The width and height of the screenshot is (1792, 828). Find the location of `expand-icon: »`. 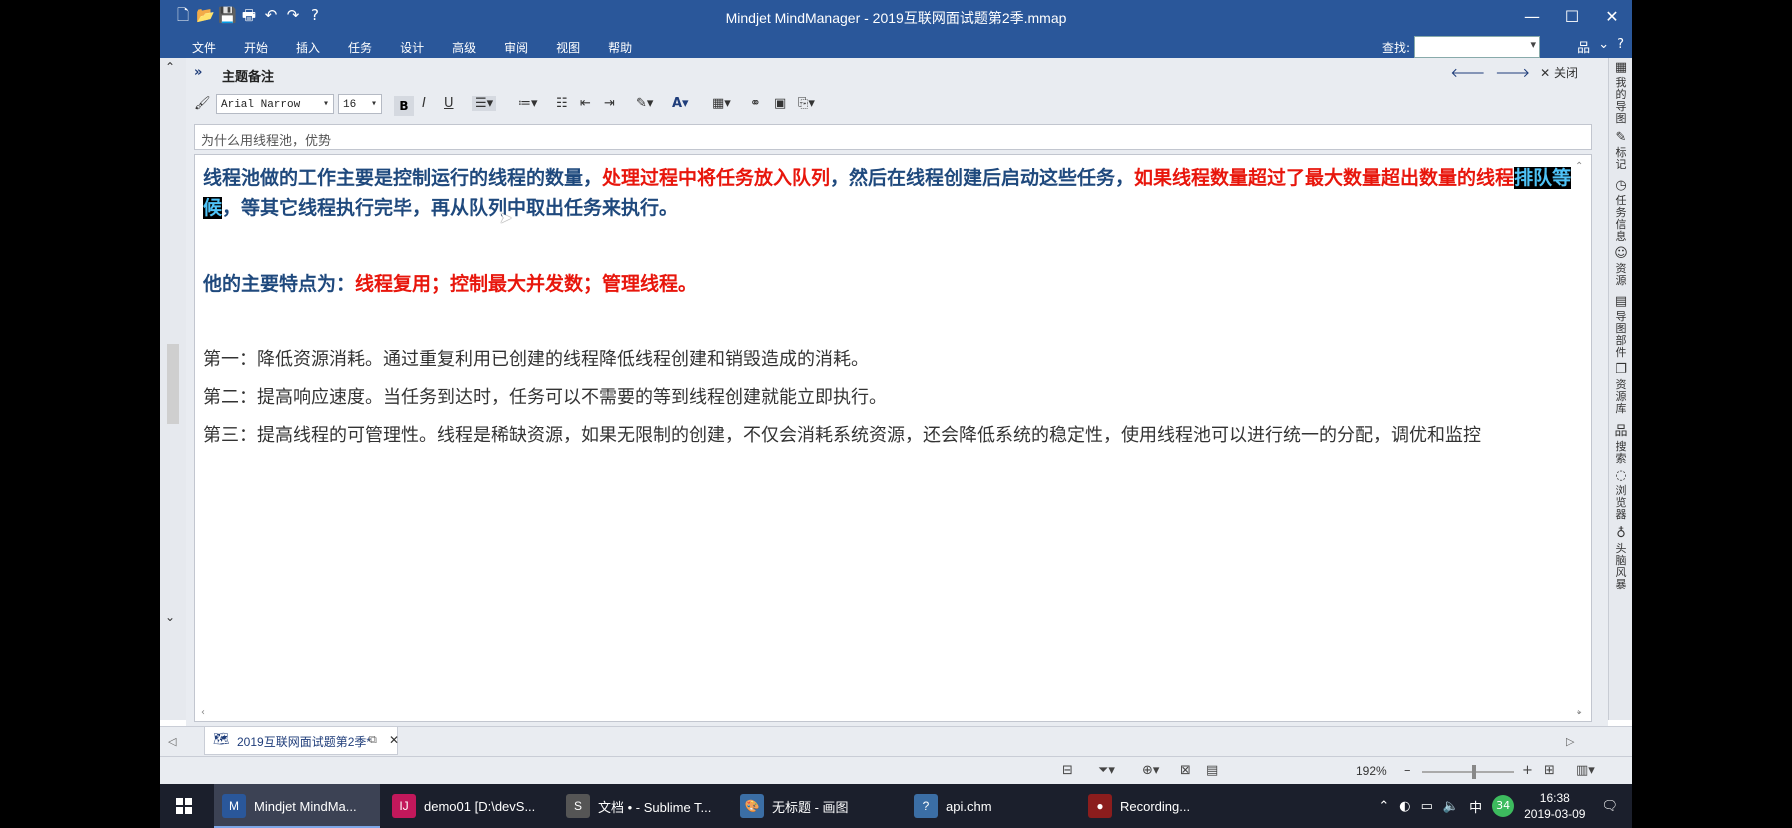

expand-icon: » is located at coordinates (198, 72).